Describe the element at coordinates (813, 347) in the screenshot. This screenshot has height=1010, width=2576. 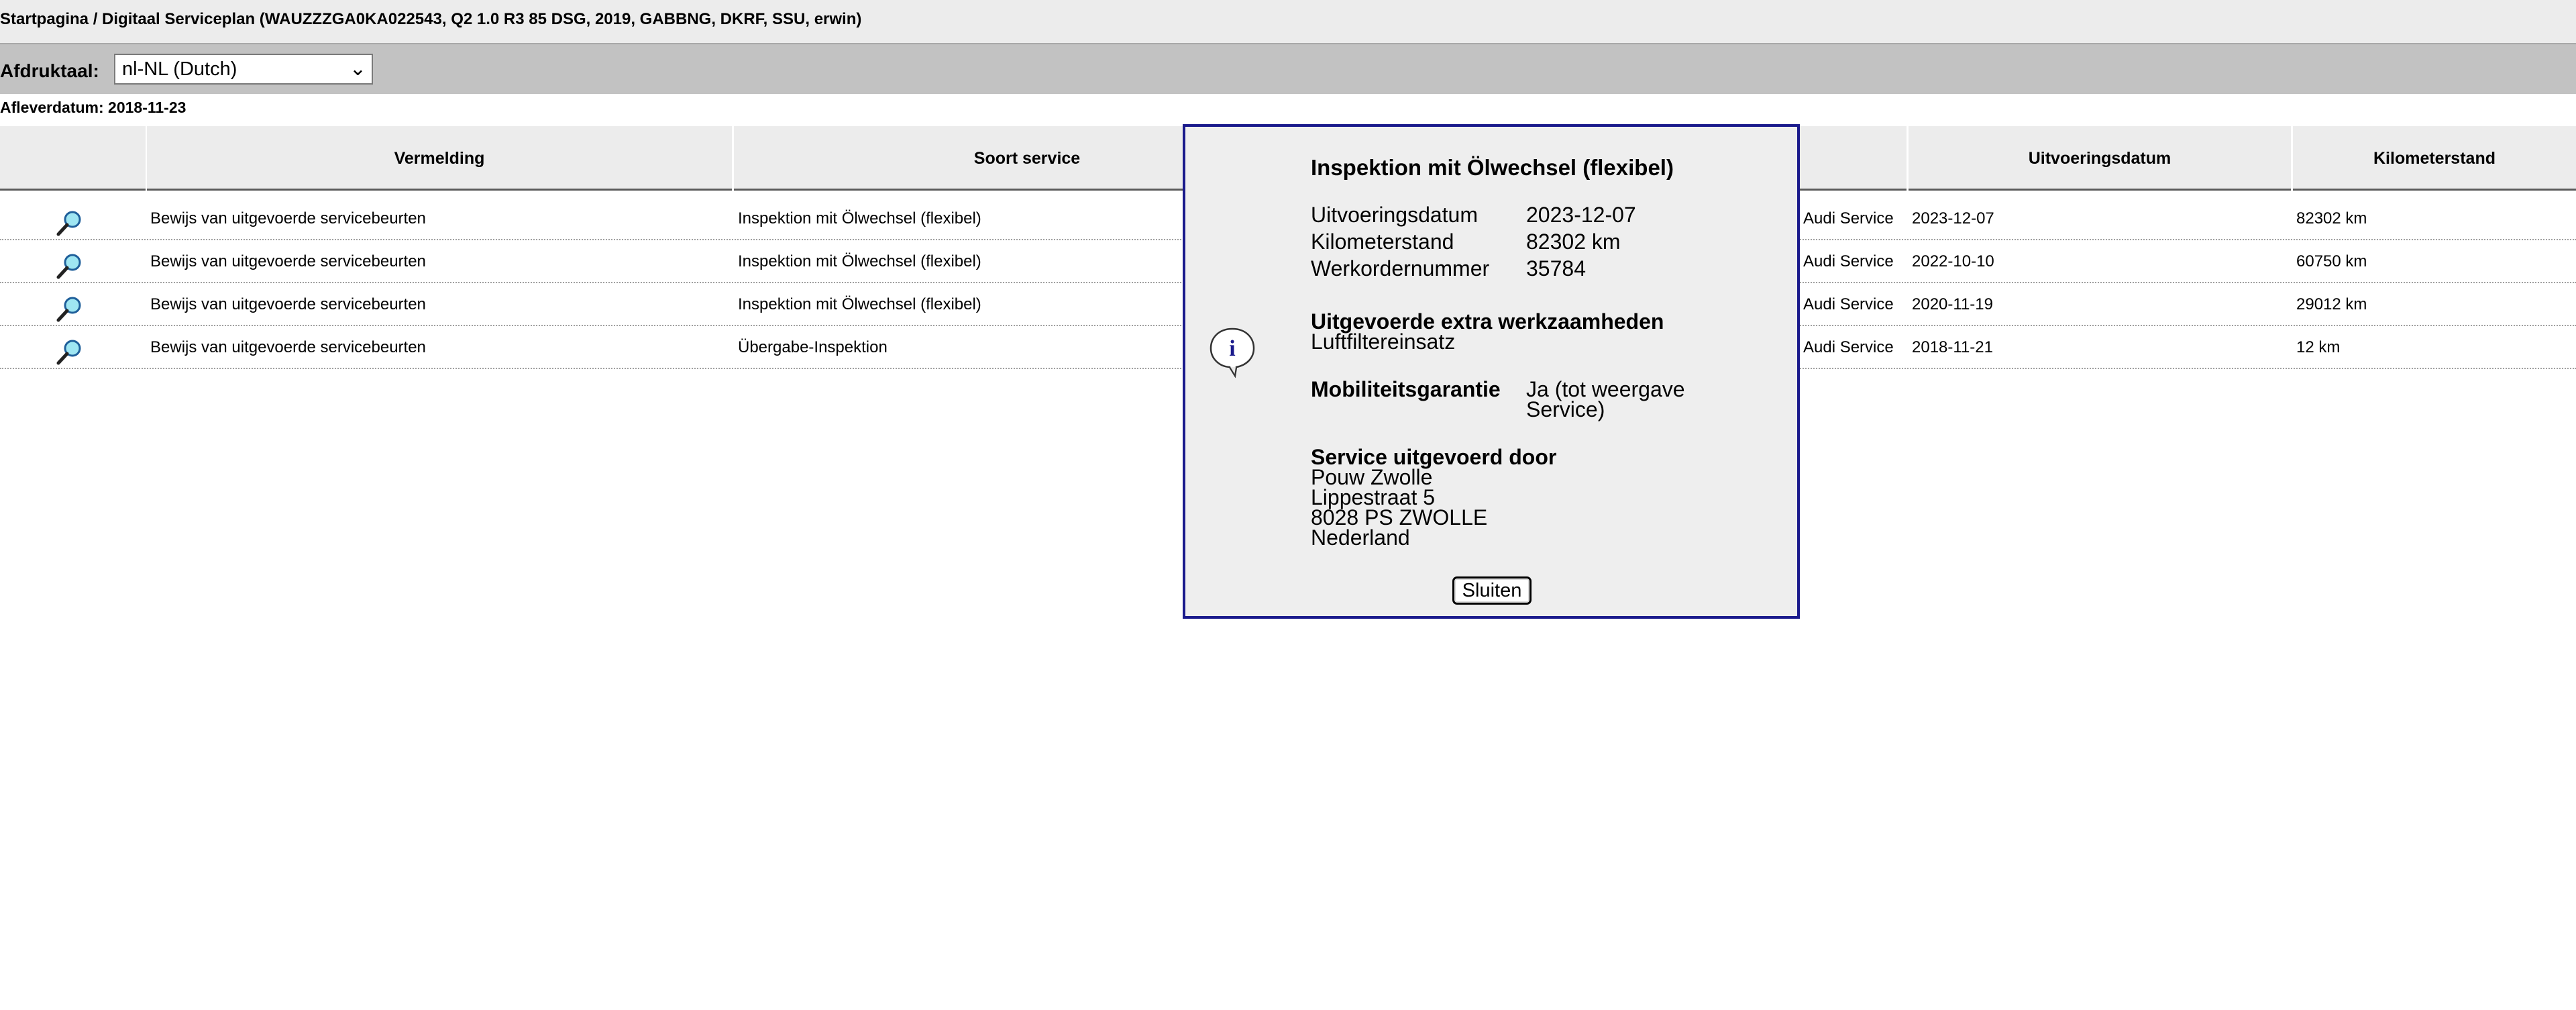
I see `row-soort-service: Übergabe-Inspektion` at that location.